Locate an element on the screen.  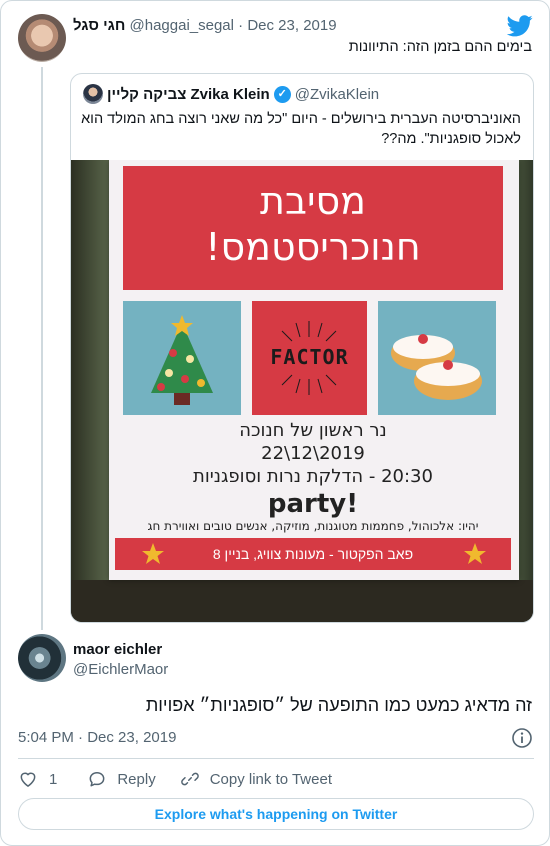
factor-logo-tile: FACTOR is located at coordinates (309, 358).